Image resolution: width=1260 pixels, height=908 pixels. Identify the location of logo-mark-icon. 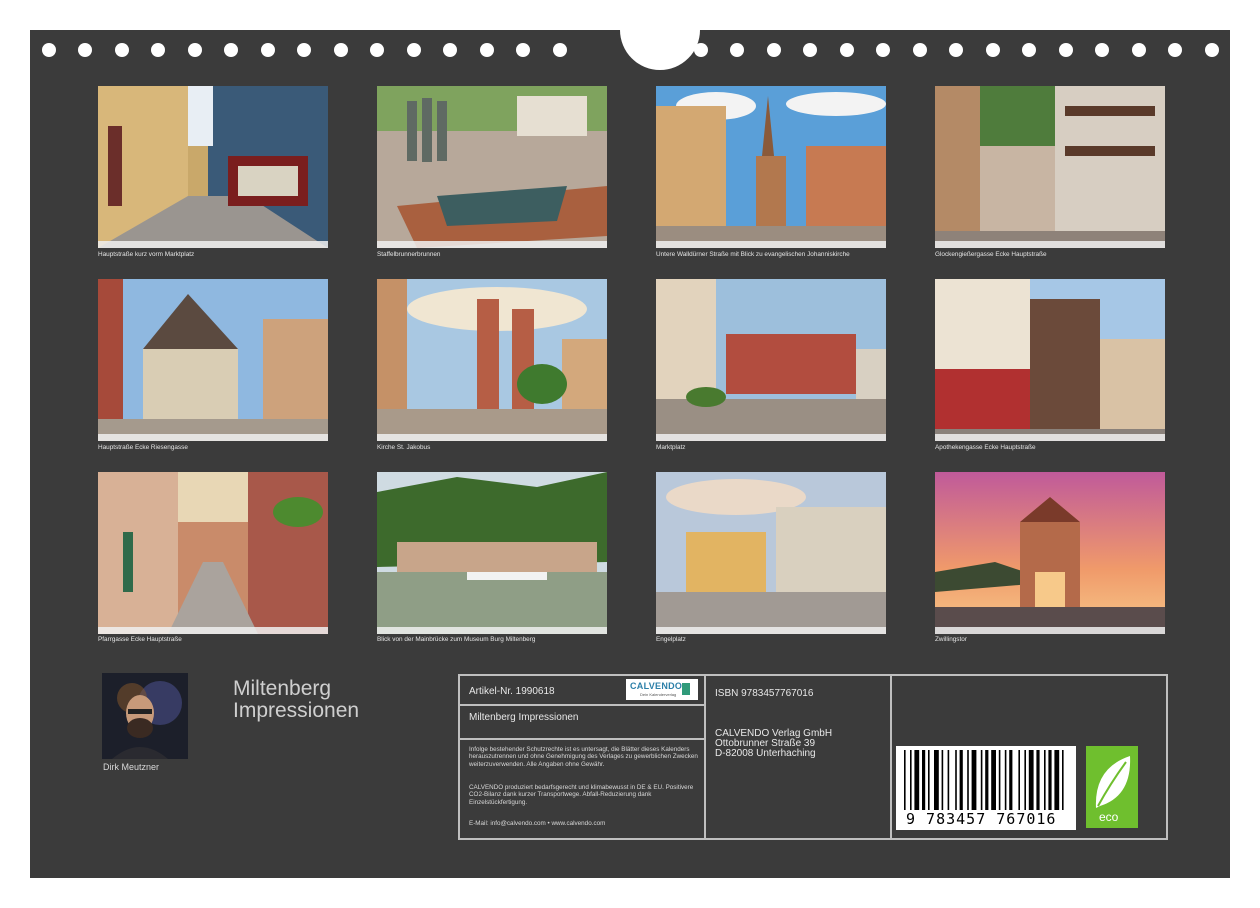
(686, 689).